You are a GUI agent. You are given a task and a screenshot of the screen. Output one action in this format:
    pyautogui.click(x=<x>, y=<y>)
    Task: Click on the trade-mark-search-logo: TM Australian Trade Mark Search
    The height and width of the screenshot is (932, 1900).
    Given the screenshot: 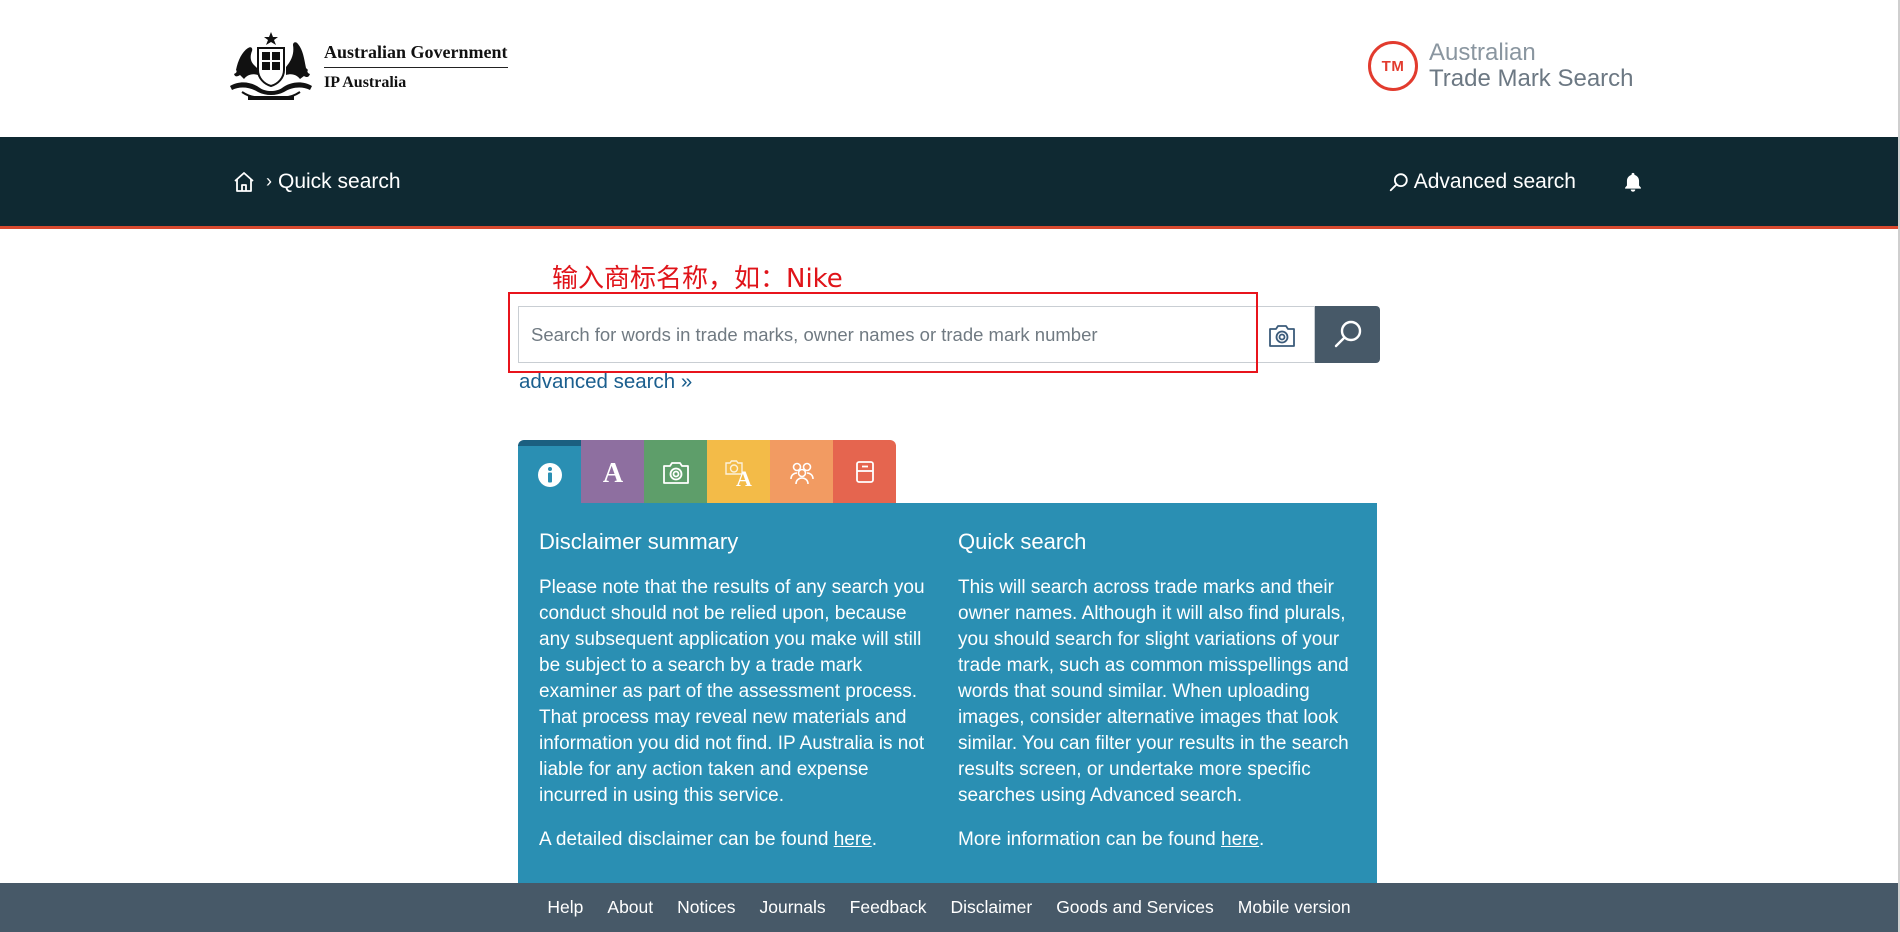 What is the action you would take?
    pyautogui.click(x=1501, y=66)
    